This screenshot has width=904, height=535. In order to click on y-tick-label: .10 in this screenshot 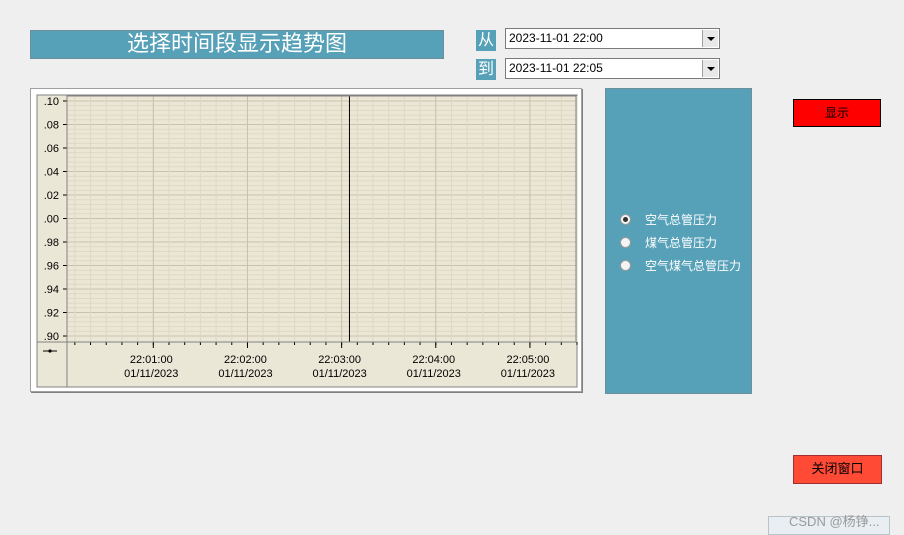, I will do `click(51, 102)`.